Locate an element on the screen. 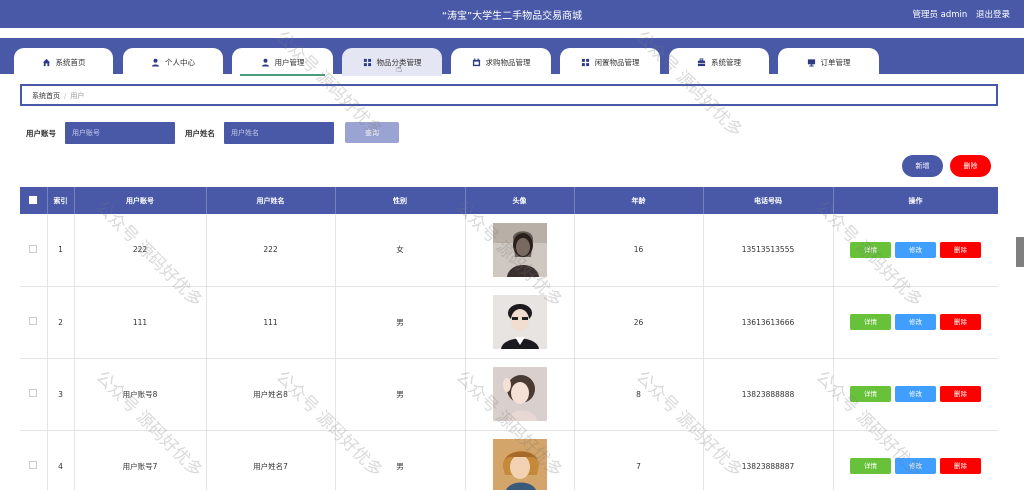 This screenshot has width=1024, height=490. header-select-all is located at coordinates (34, 200).